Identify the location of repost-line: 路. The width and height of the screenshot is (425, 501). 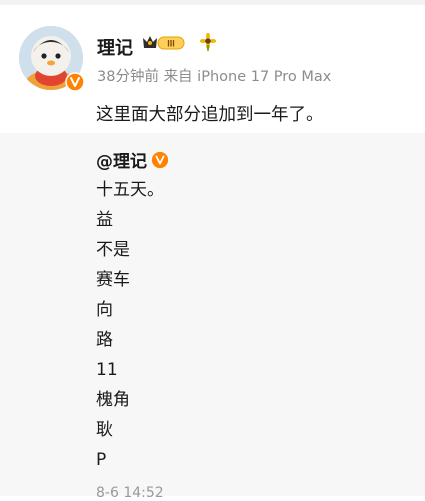
(104, 340).